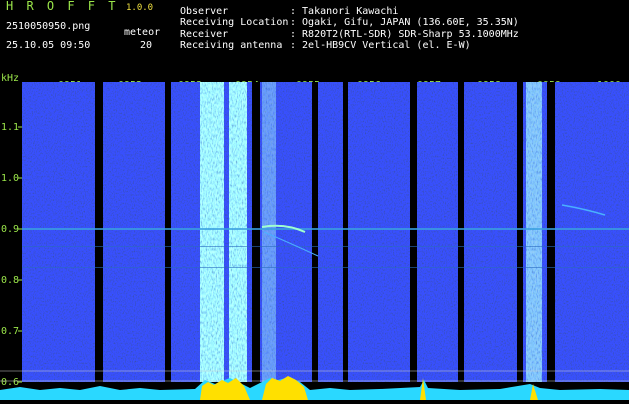 Image resolution: width=629 pixels, height=404 pixels. What do you see at coordinates (204, 34) in the screenshot?
I see `receiver-label: Receiver` at bounding box center [204, 34].